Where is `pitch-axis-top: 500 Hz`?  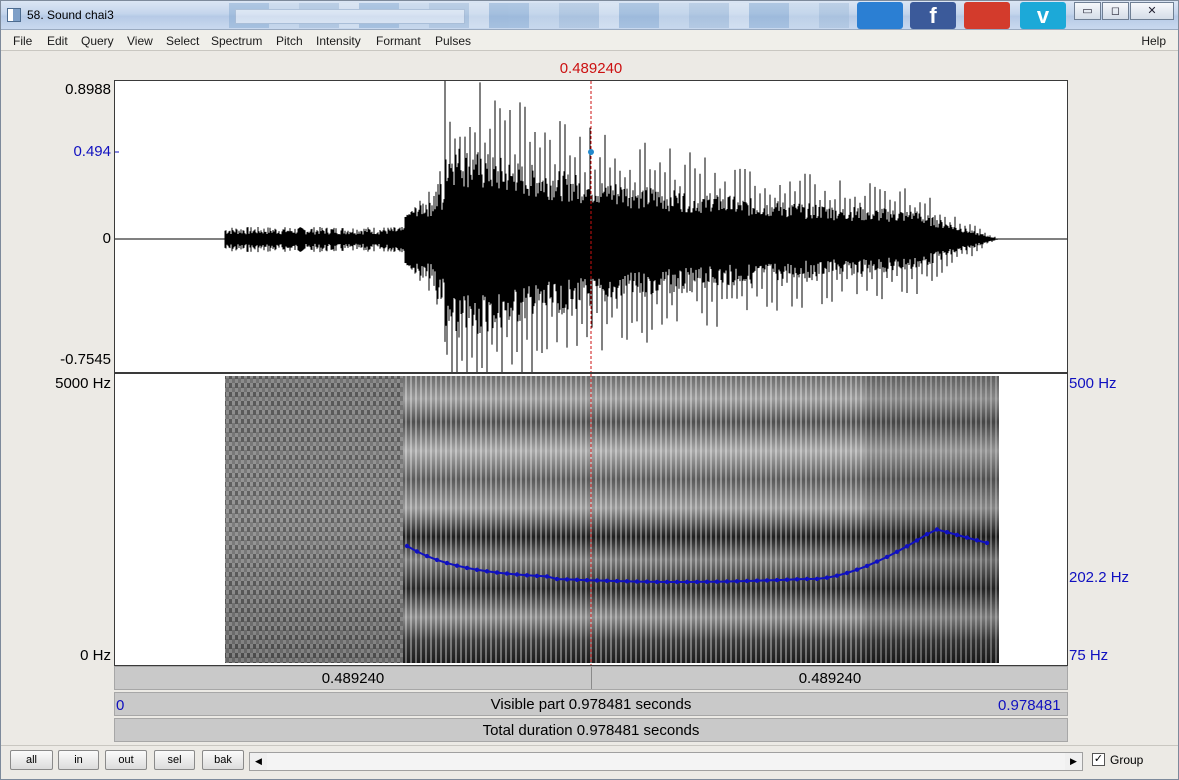 pitch-axis-top: 500 Hz is located at coordinates (1093, 383).